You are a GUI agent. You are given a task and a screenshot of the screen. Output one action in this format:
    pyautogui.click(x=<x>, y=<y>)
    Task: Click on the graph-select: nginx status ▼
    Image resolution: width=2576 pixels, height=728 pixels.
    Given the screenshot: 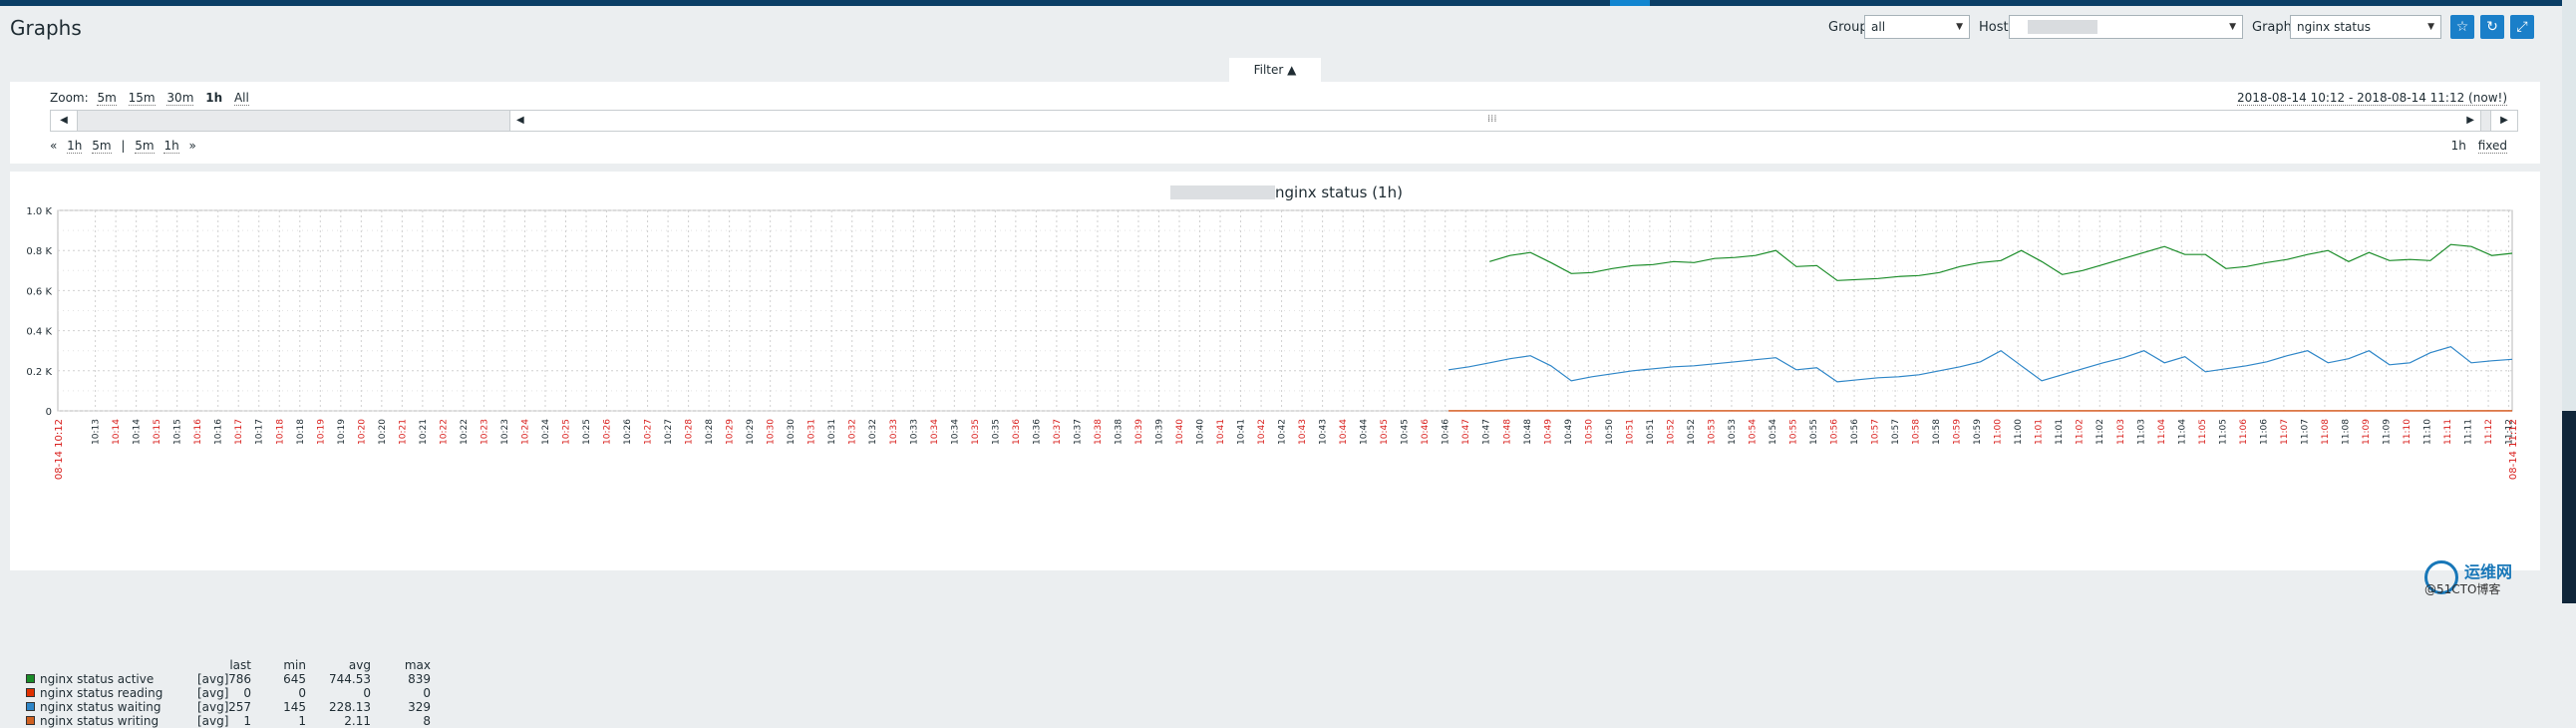 What is the action you would take?
    pyautogui.click(x=2365, y=27)
    